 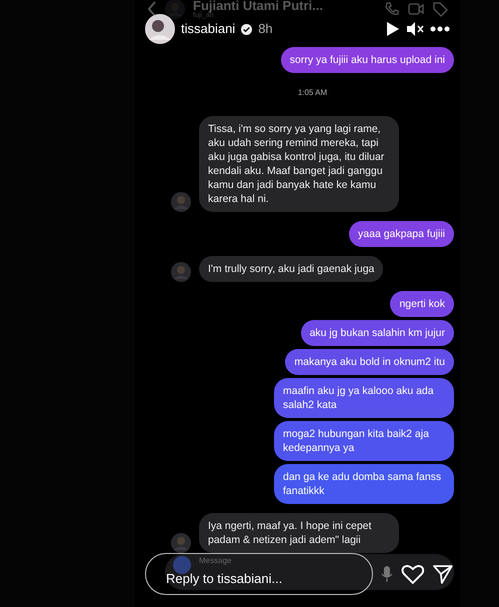 I want to click on sent-message: aku jg bukan salahin km jujur, so click(x=377, y=333).